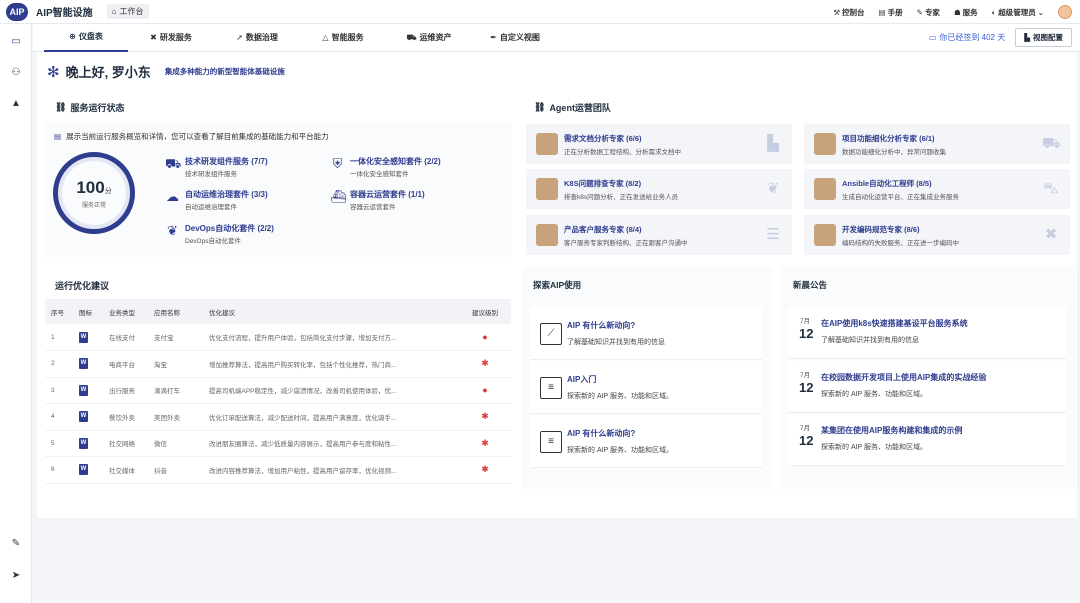 This screenshot has width=1080, height=603. Describe the element at coordinates (967, 37) in the screenshot. I see `signin-counter: ▭ 你已经签到 402 天` at that location.